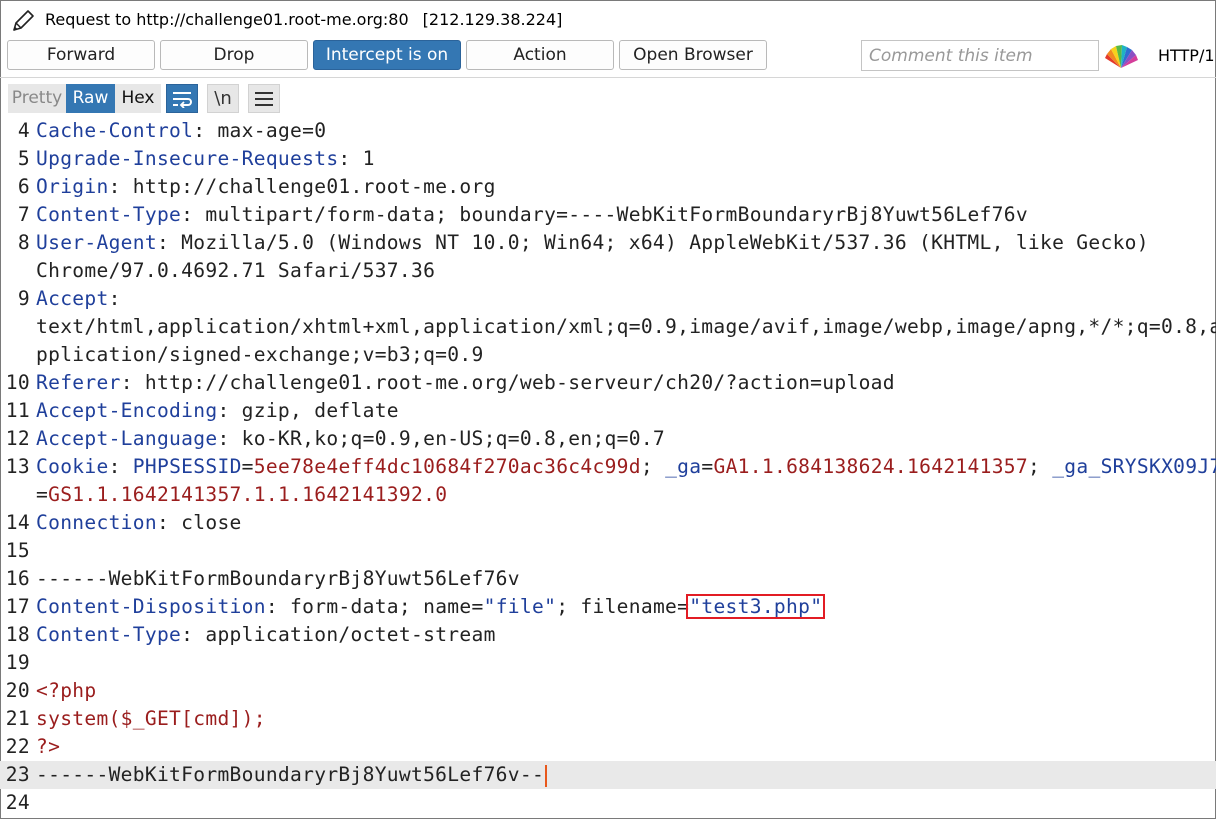 This screenshot has height=819, width=1216. Describe the element at coordinates (264, 98) in the screenshot. I see `hamburger-menu-icon` at that location.